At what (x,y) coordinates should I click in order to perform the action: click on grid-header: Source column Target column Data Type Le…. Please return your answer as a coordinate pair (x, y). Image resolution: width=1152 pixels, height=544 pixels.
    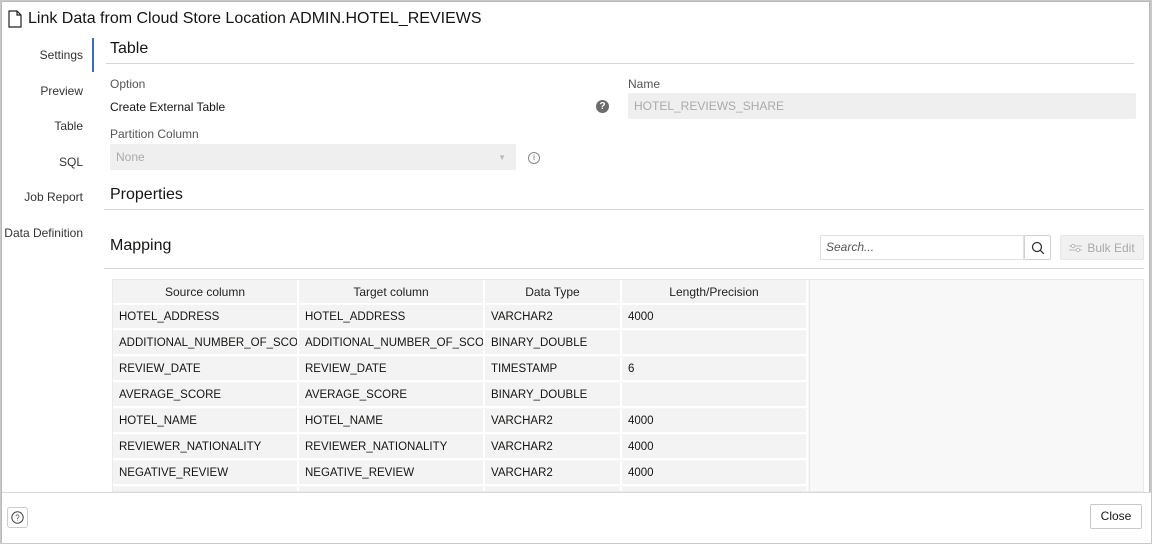
    Looking at the image, I should click on (460, 293).